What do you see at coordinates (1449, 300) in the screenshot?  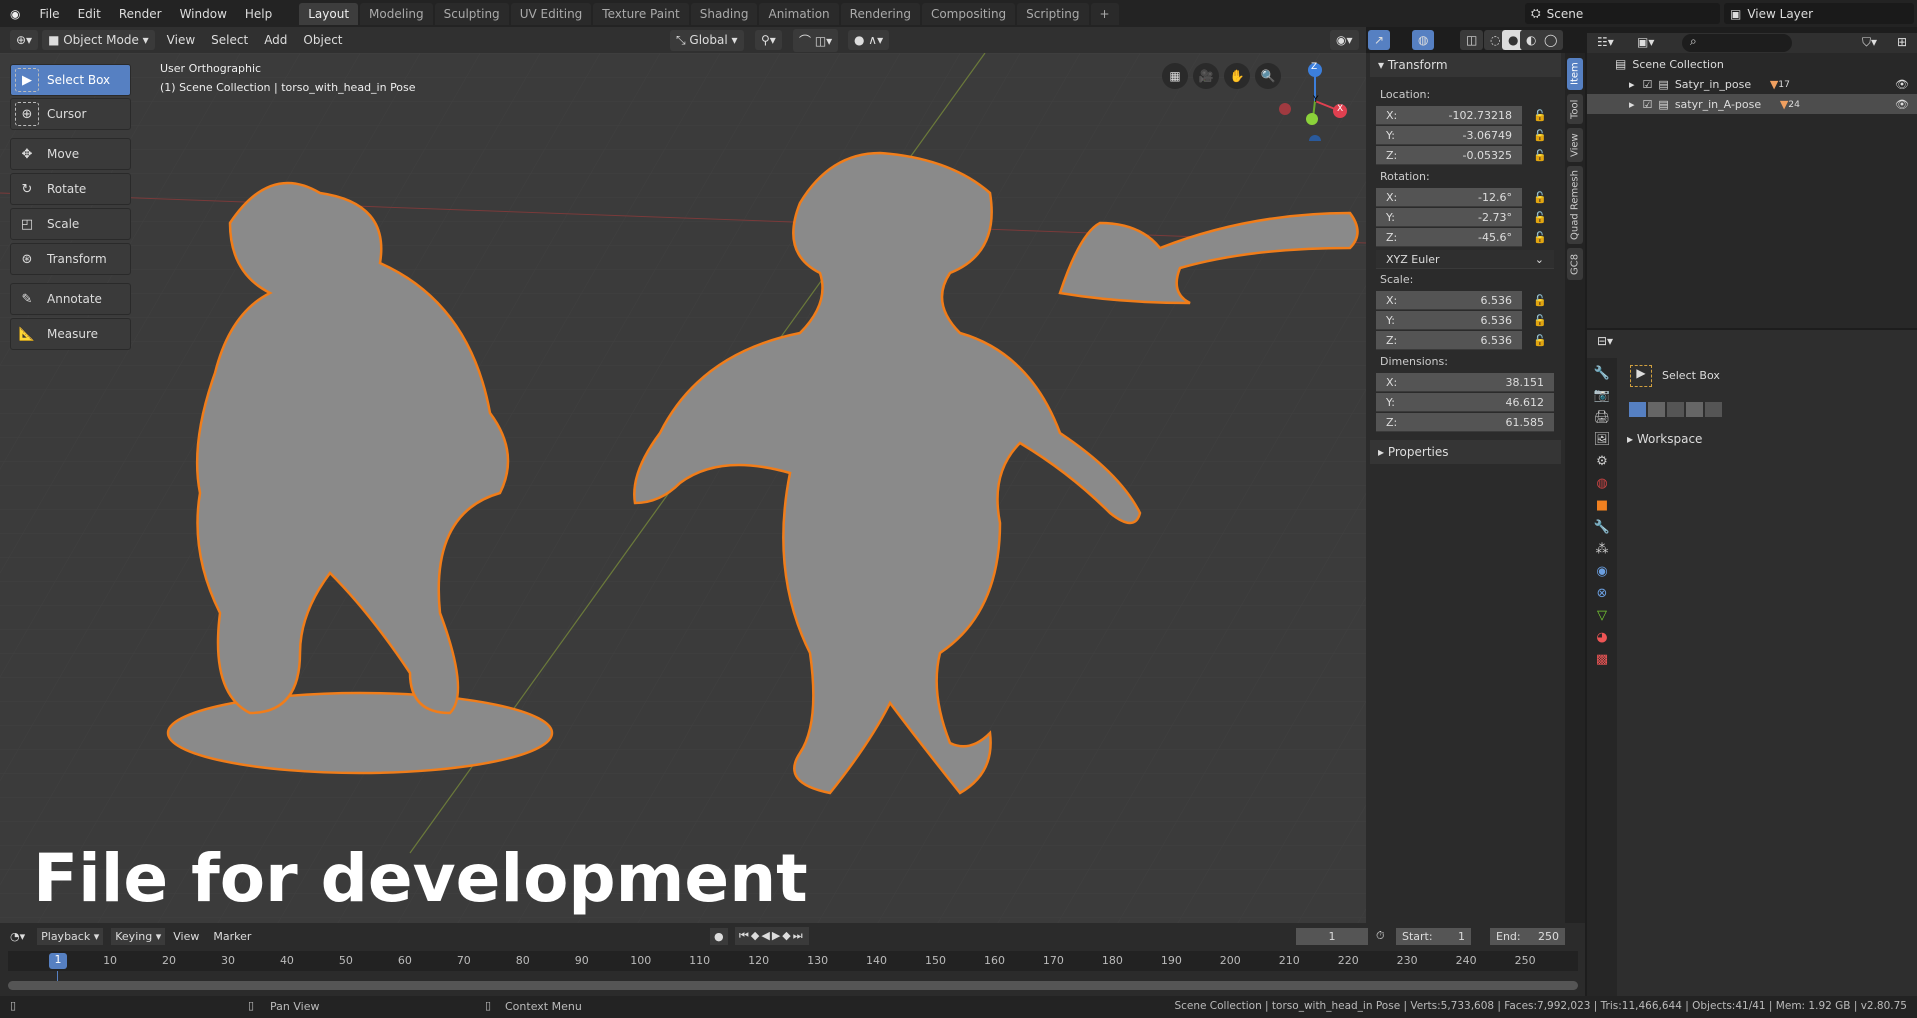 I see `scale-x-field: X: 6.536` at bounding box center [1449, 300].